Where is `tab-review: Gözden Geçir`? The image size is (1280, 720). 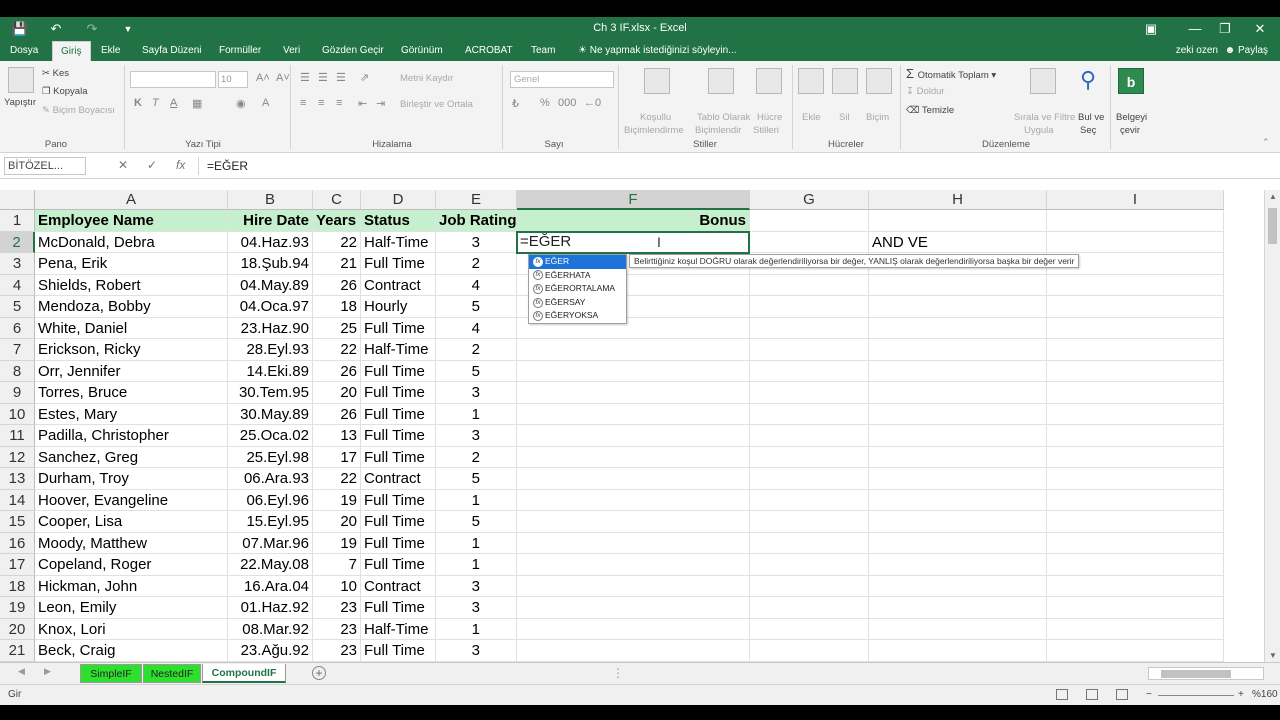 tab-review: Gözden Geçir is located at coordinates (353, 51).